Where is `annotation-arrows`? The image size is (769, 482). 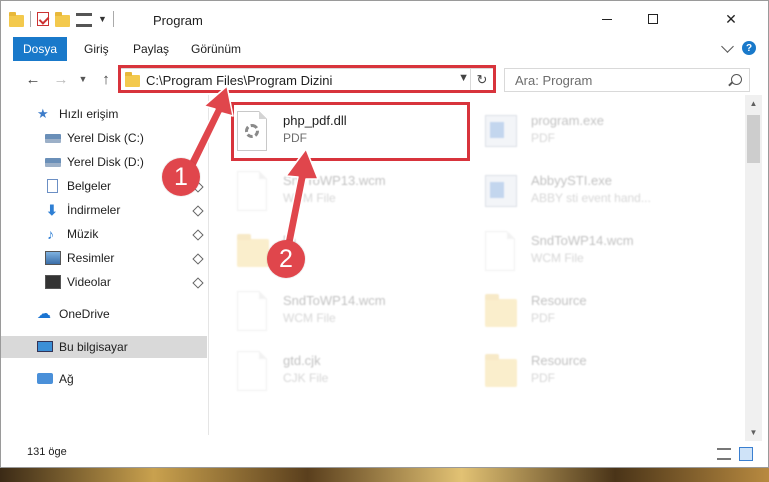 annotation-arrows is located at coordinates (250, 167).